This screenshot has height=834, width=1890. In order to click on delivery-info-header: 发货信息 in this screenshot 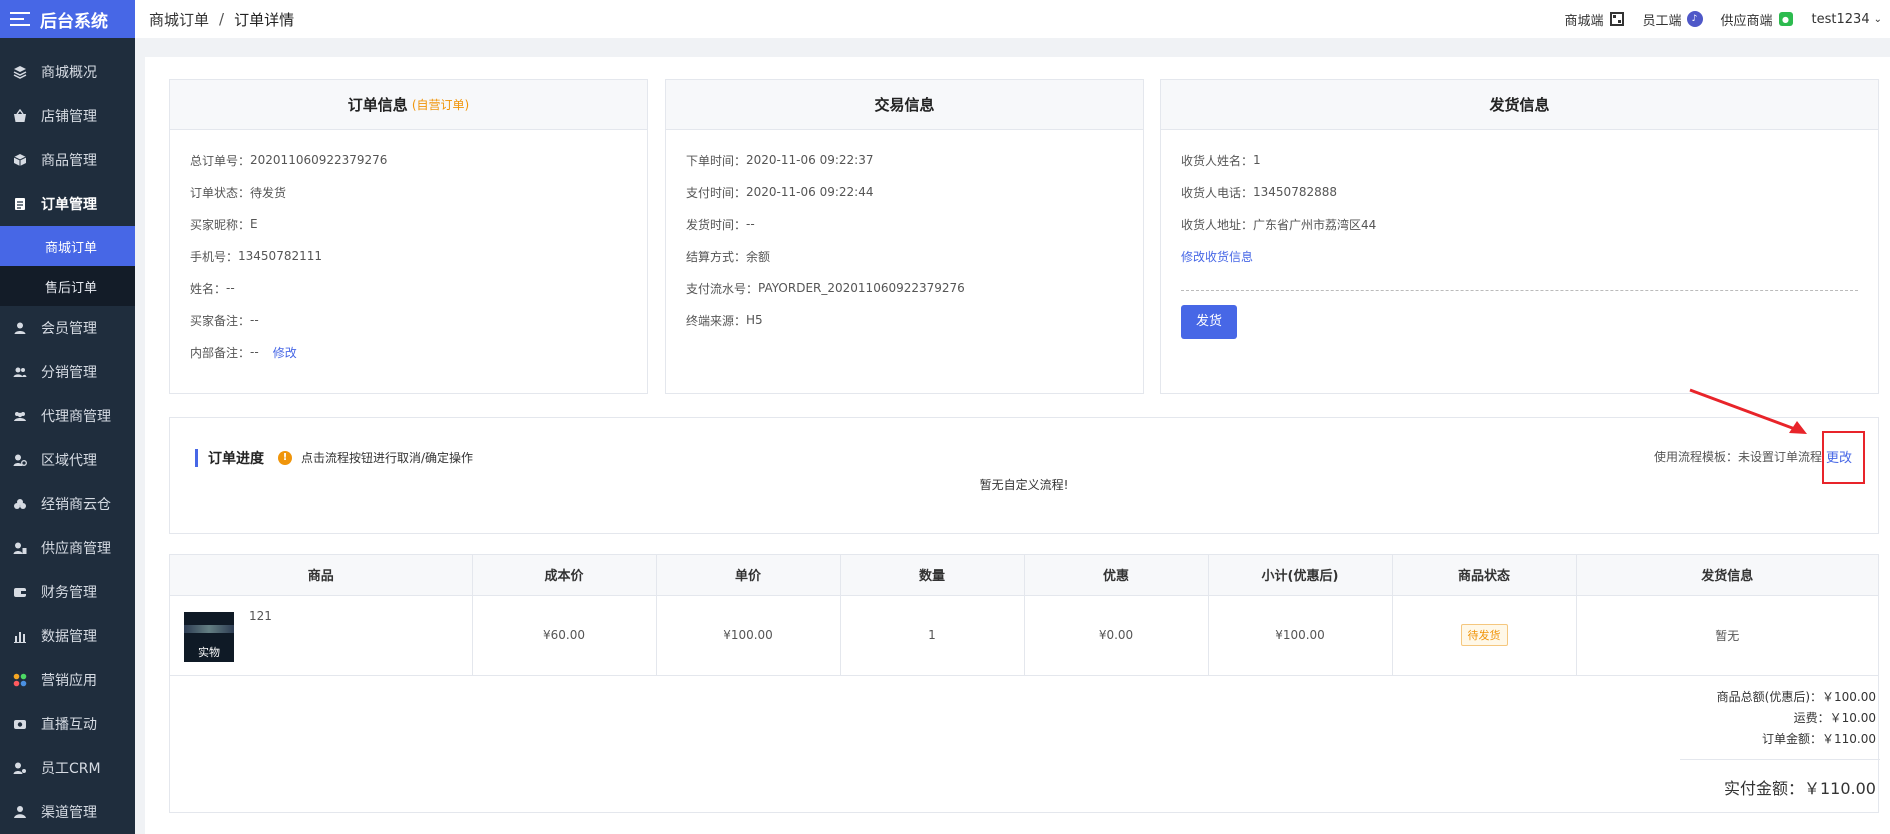, I will do `click(1519, 105)`.